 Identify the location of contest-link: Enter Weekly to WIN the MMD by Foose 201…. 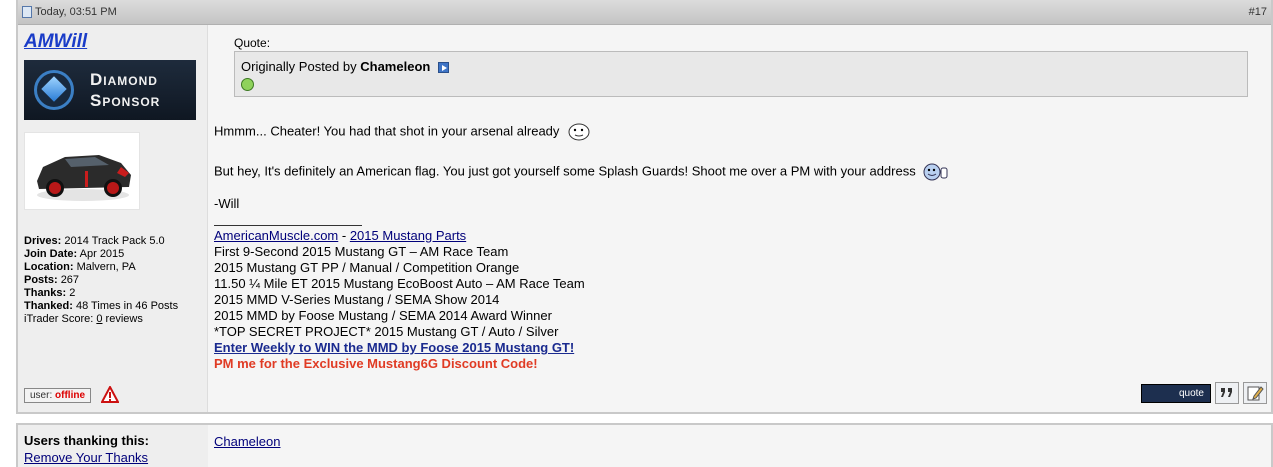
(394, 347).